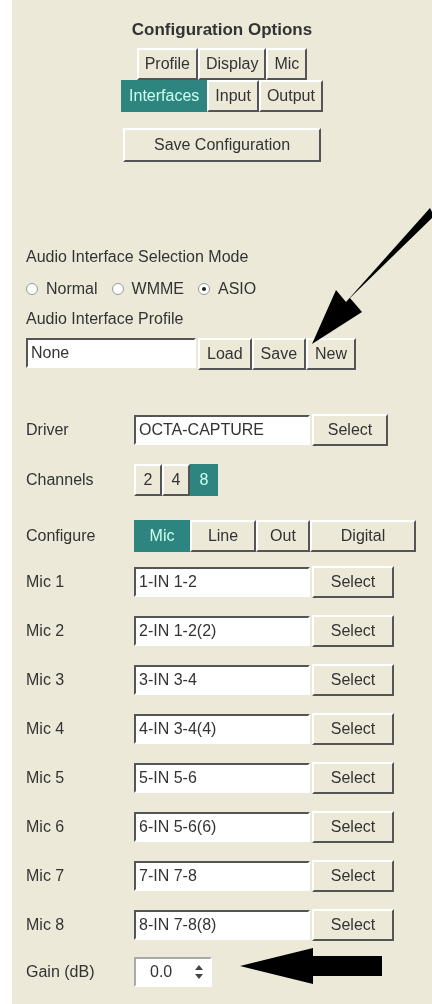  I want to click on configure-tab: Mic, so click(162, 536).